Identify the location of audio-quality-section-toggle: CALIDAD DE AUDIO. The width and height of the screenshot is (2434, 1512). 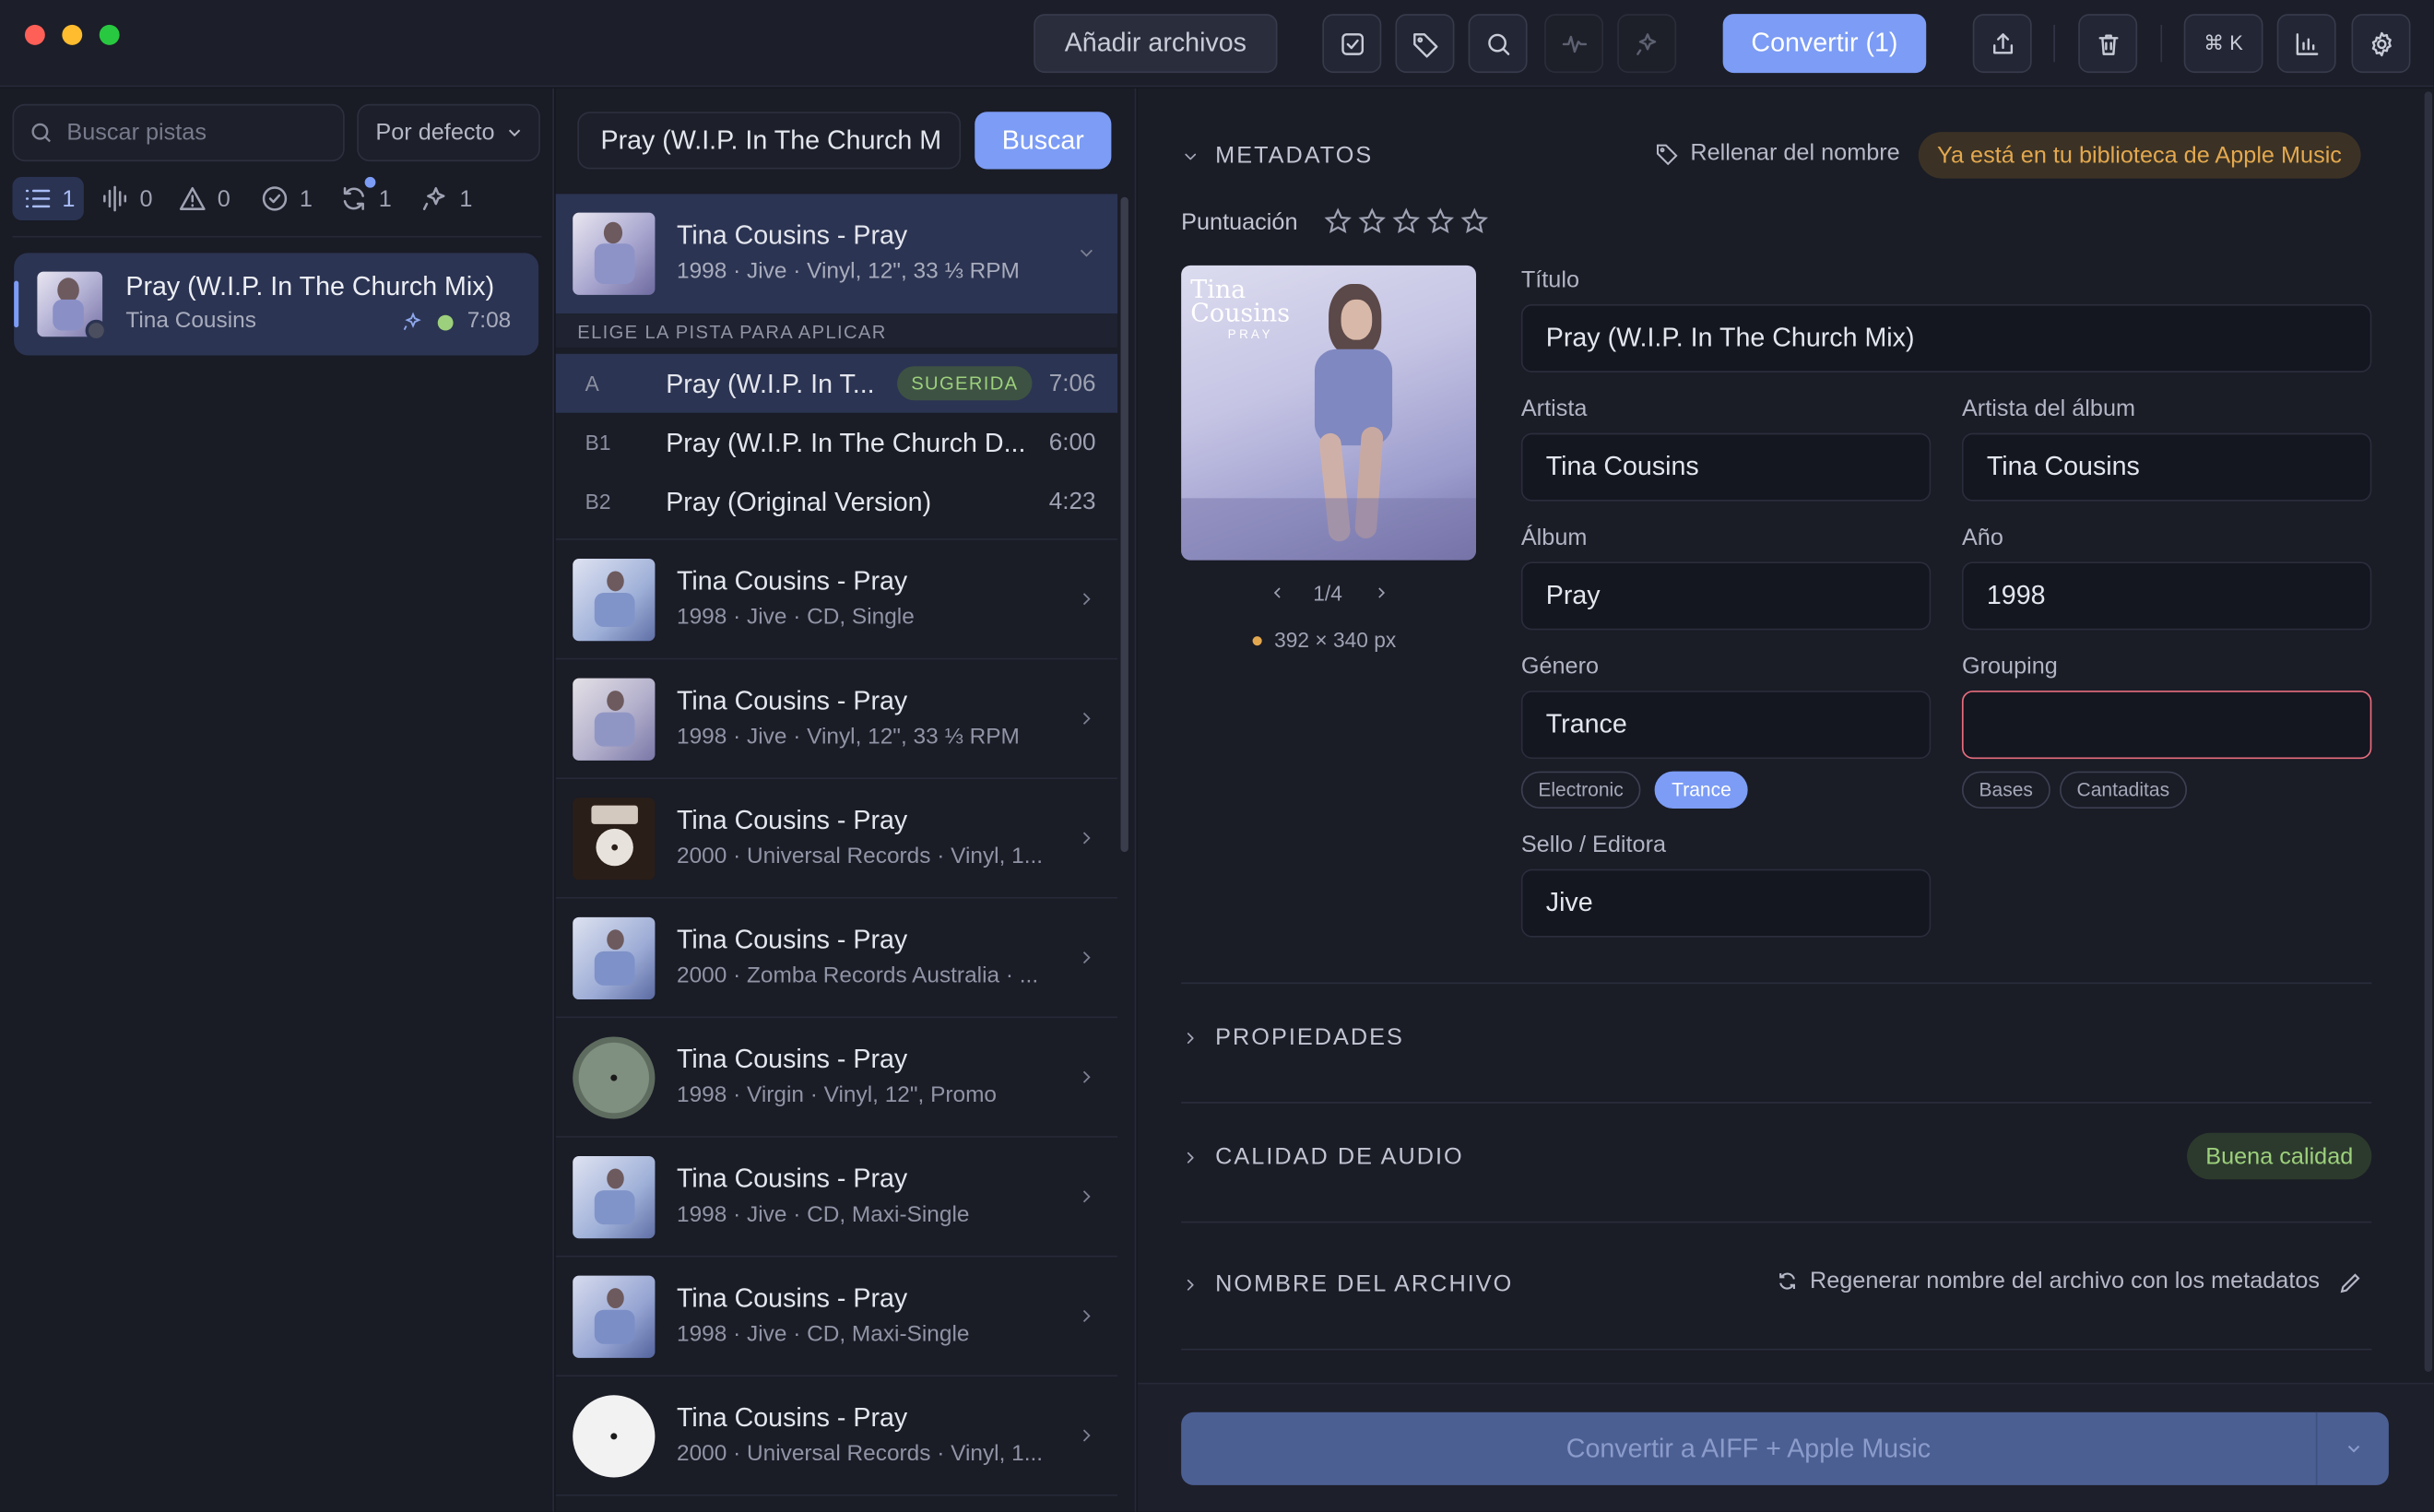
(1322, 1157).